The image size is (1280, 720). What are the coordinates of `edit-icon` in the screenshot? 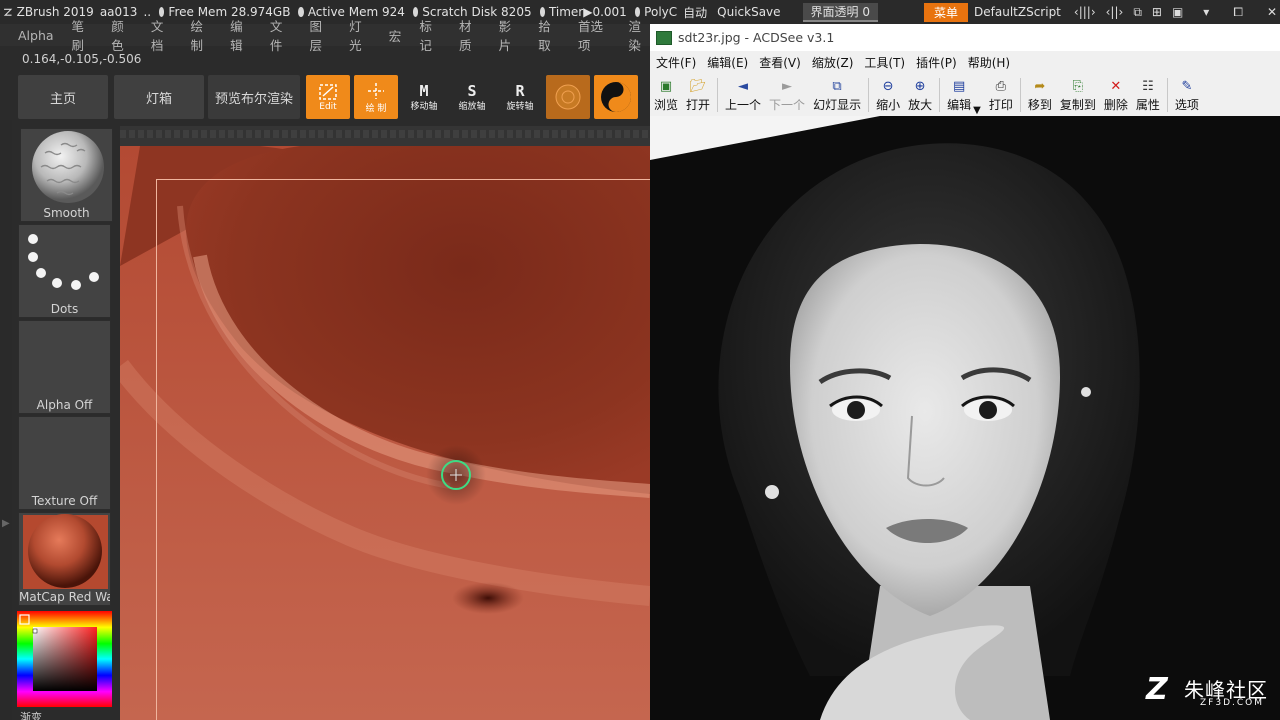 It's located at (328, 92).